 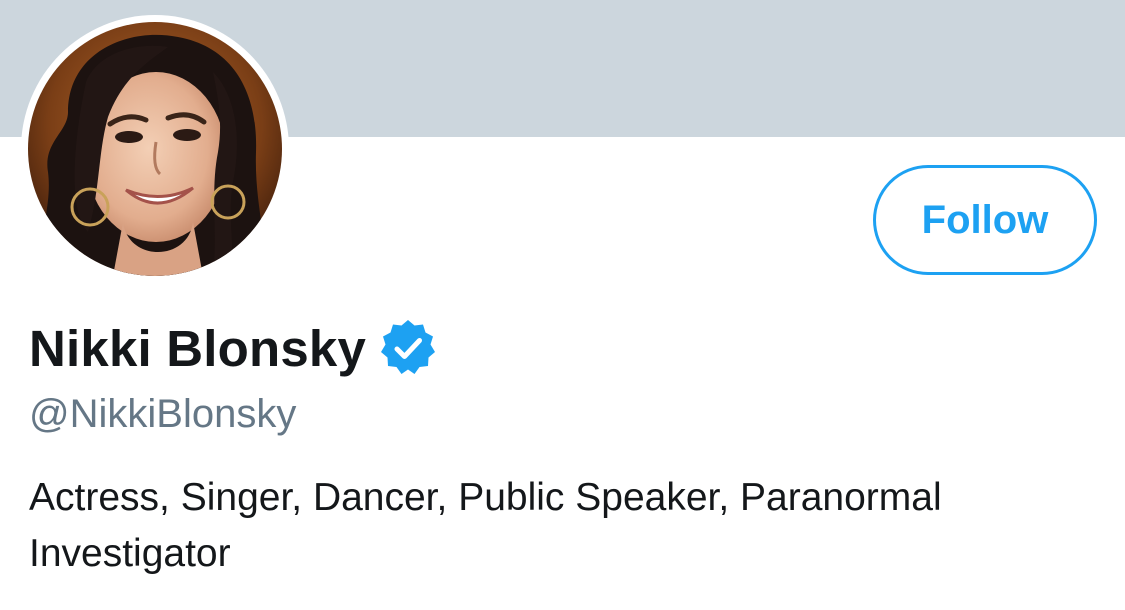 I want to click on avatar, so click(x=155, y=149).